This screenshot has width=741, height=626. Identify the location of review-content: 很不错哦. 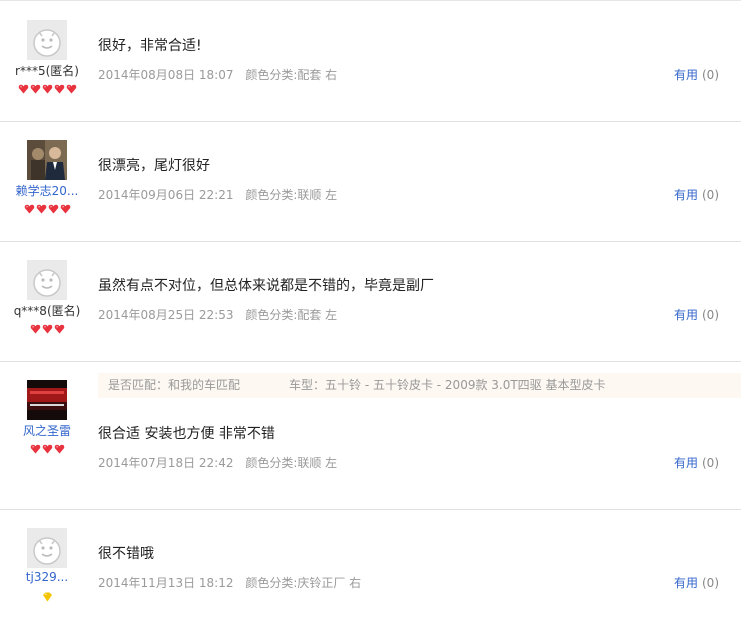
(126, 554).